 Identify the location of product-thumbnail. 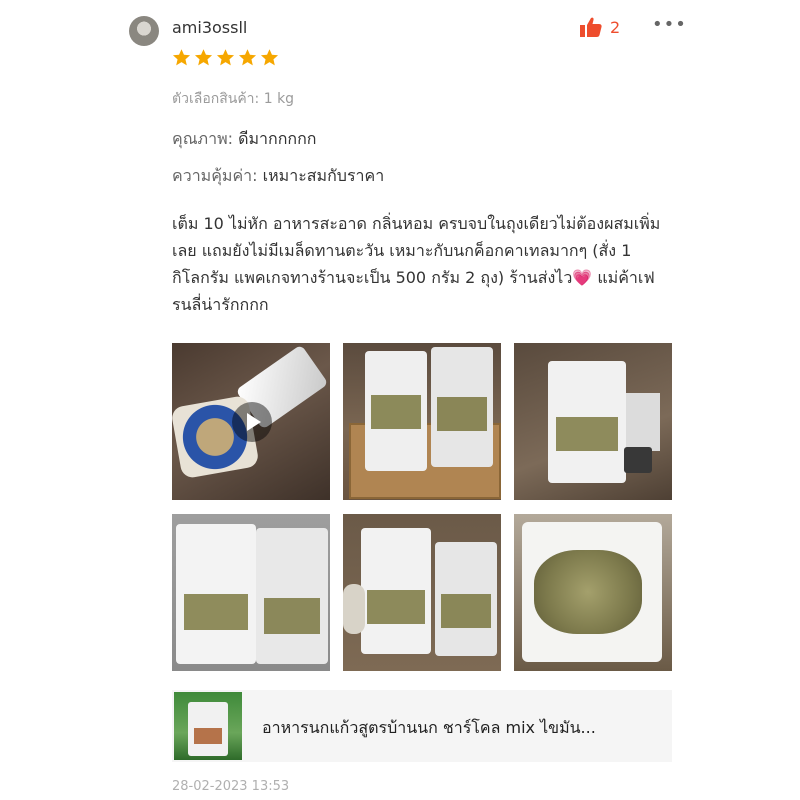
(208, 726).